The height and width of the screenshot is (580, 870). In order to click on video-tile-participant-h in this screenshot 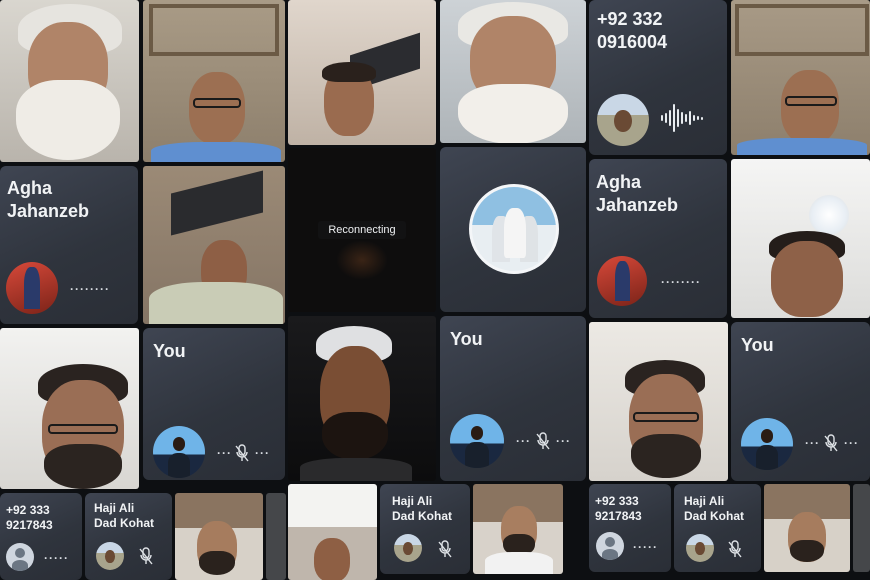, I will do `click(518, 529)`.